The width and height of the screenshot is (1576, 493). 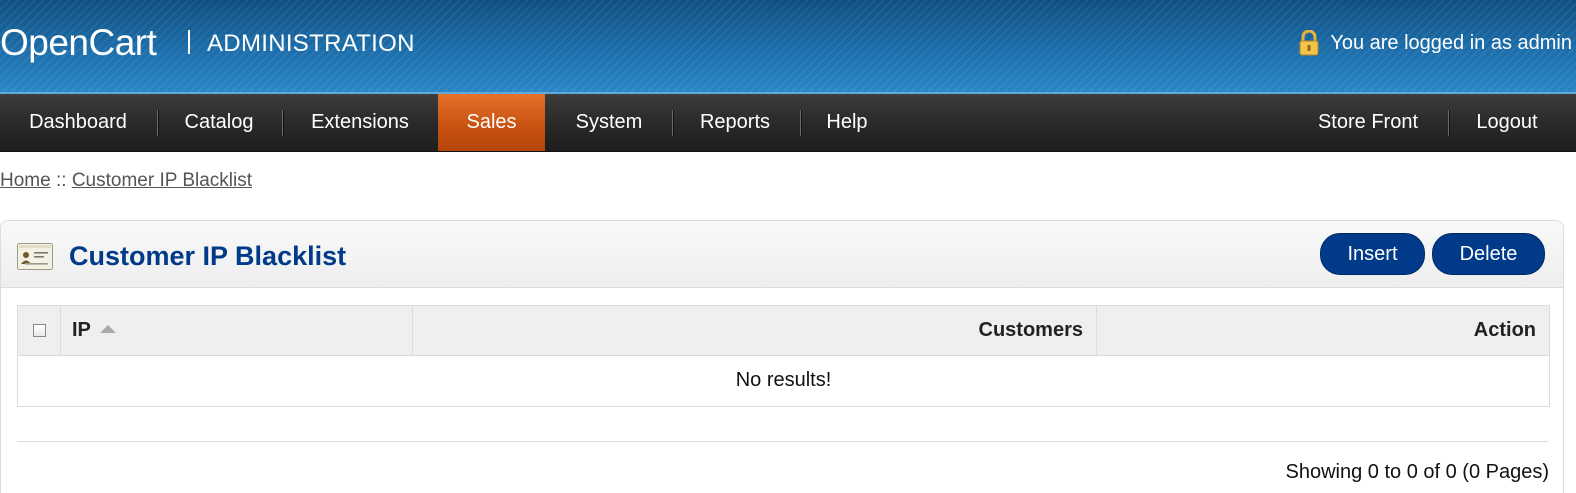 What do you see at coordinates (360, 122) in the screenshot?
I see `nav-extensions: Extensions` at bounding box center [360, 122].